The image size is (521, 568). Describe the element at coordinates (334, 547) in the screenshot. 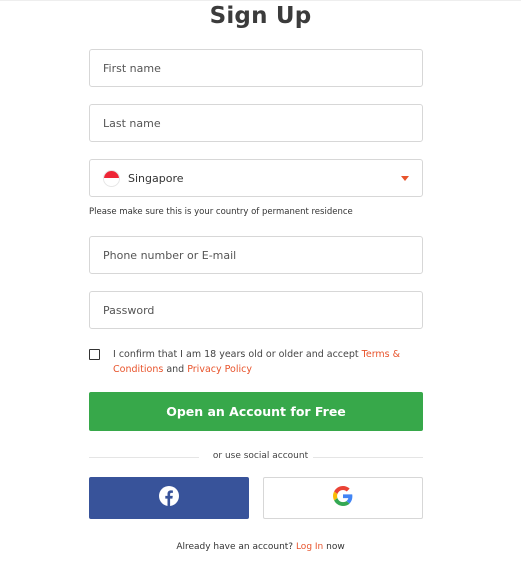

I see `login-prompt-suffix: now` at that location.